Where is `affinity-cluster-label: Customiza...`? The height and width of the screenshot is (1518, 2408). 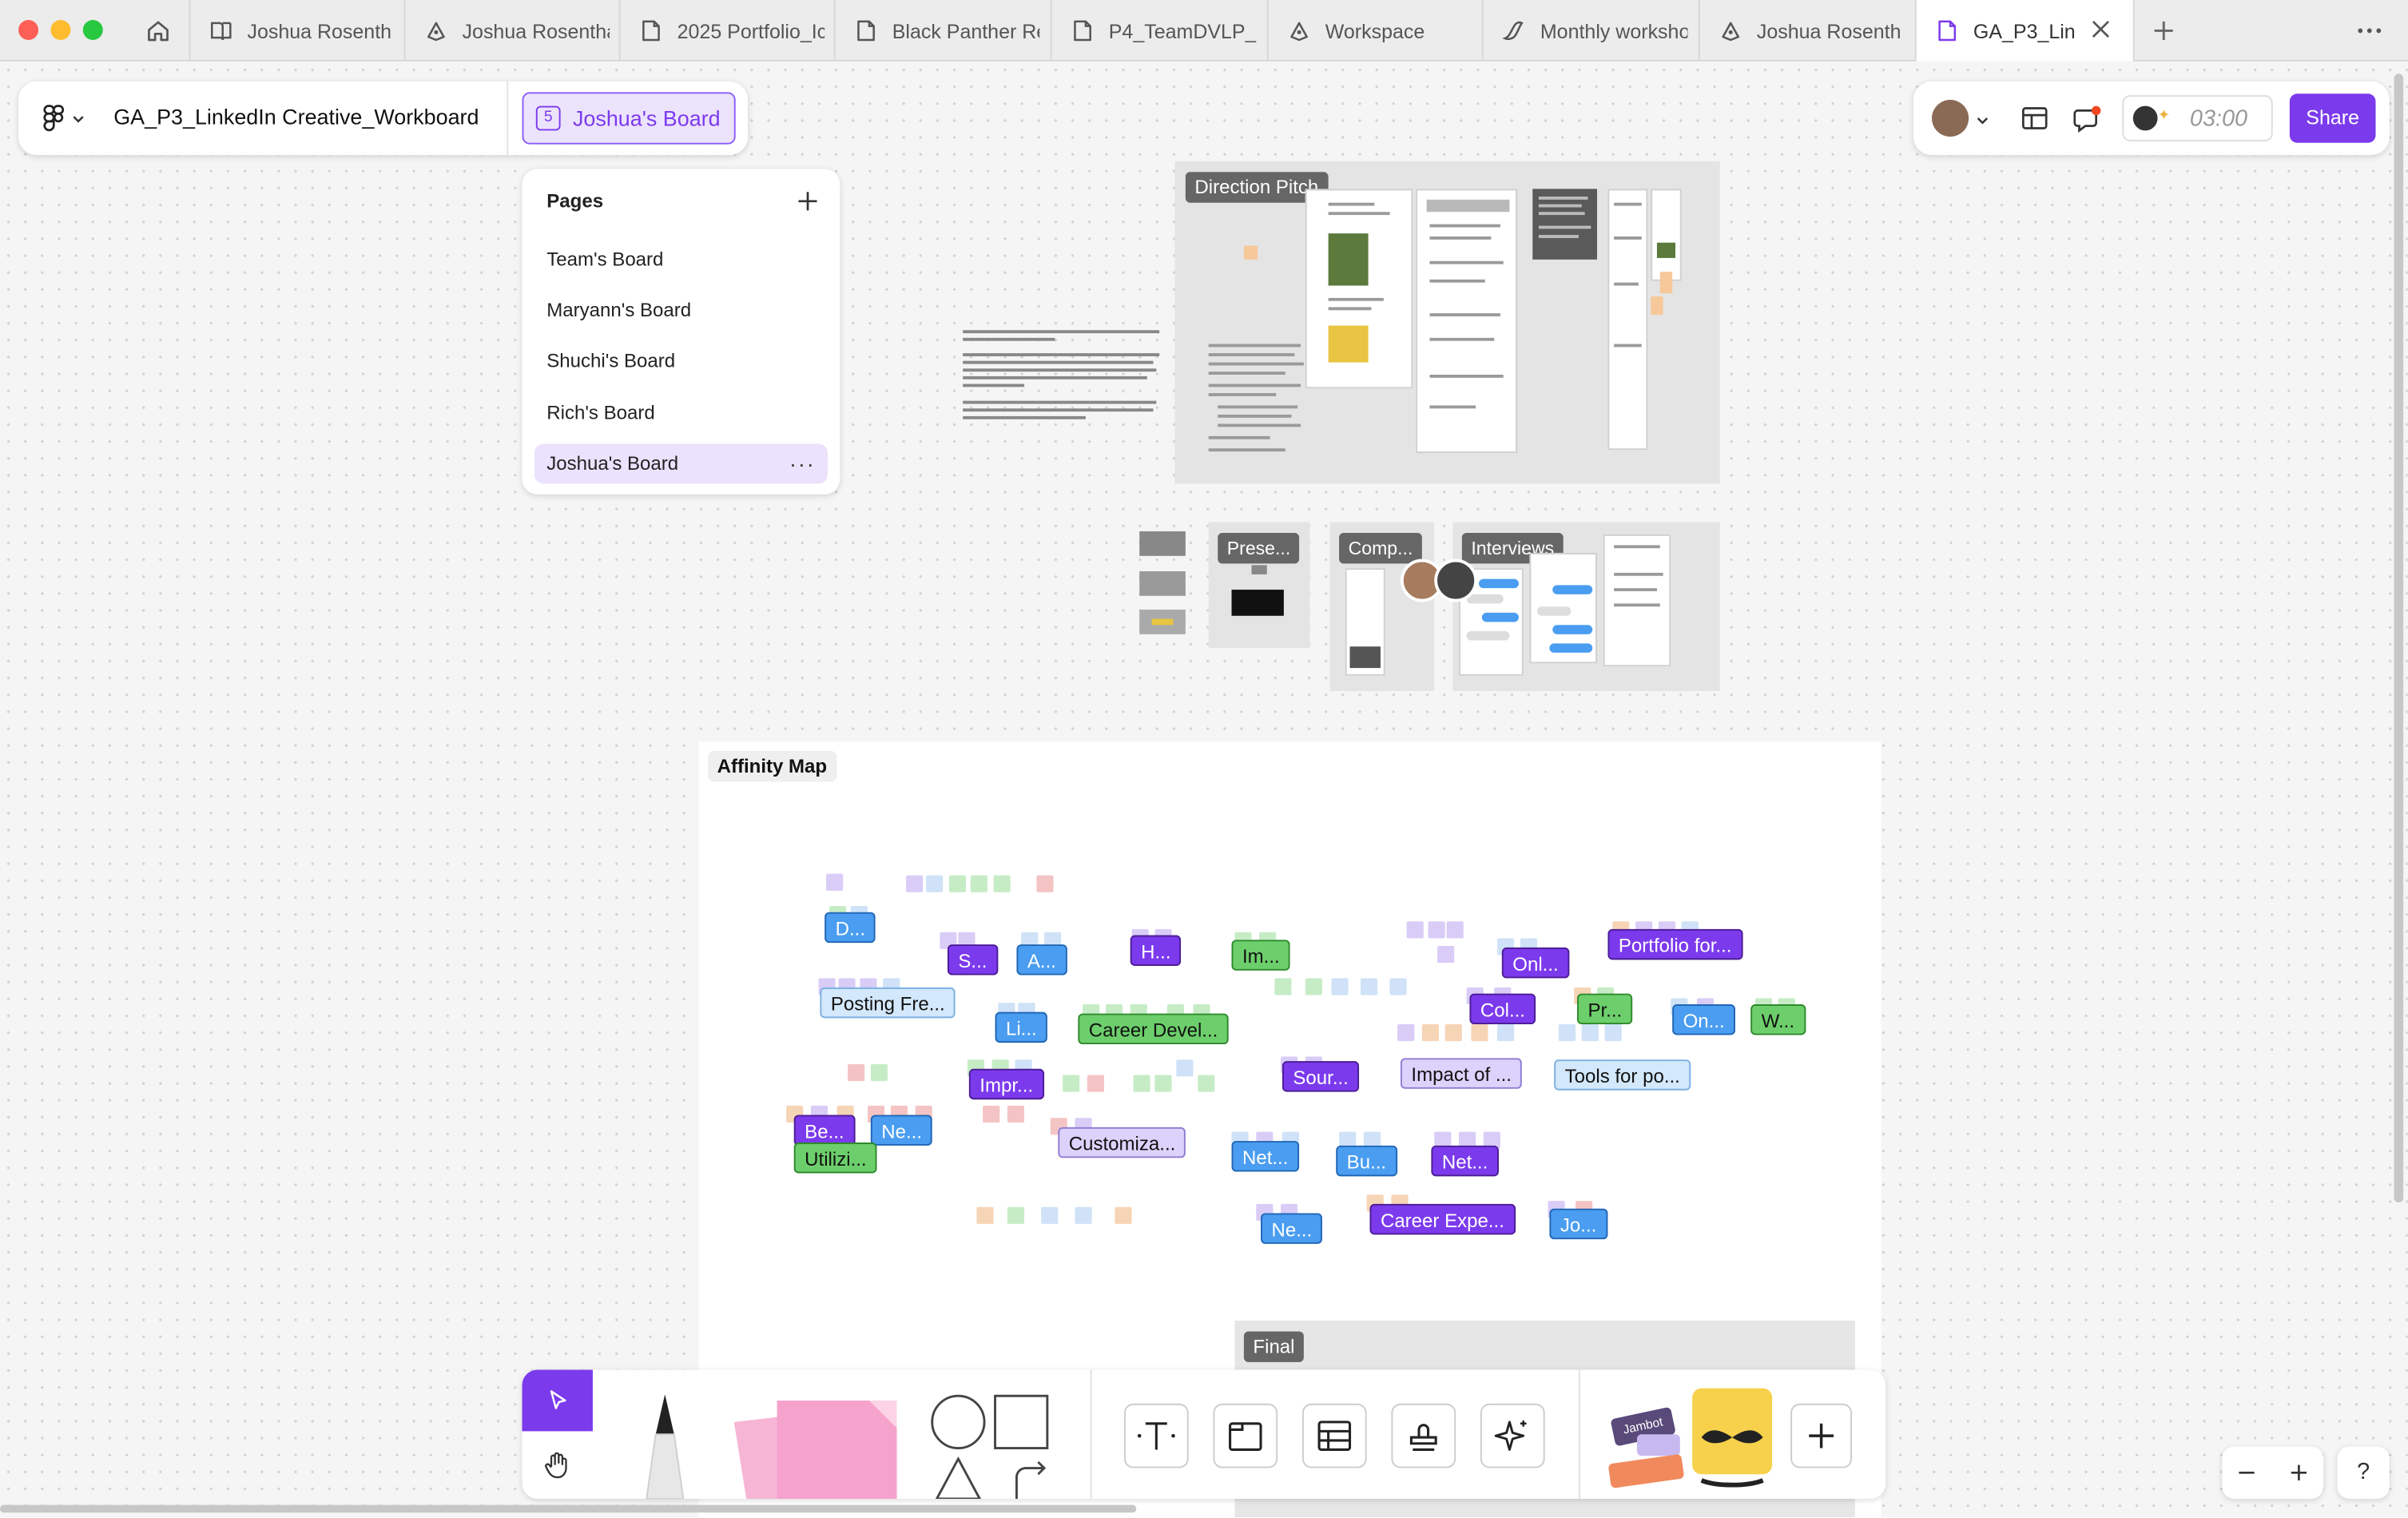 affinity-cluster-label: Customiza... is located at coordinates (1122, 1142).